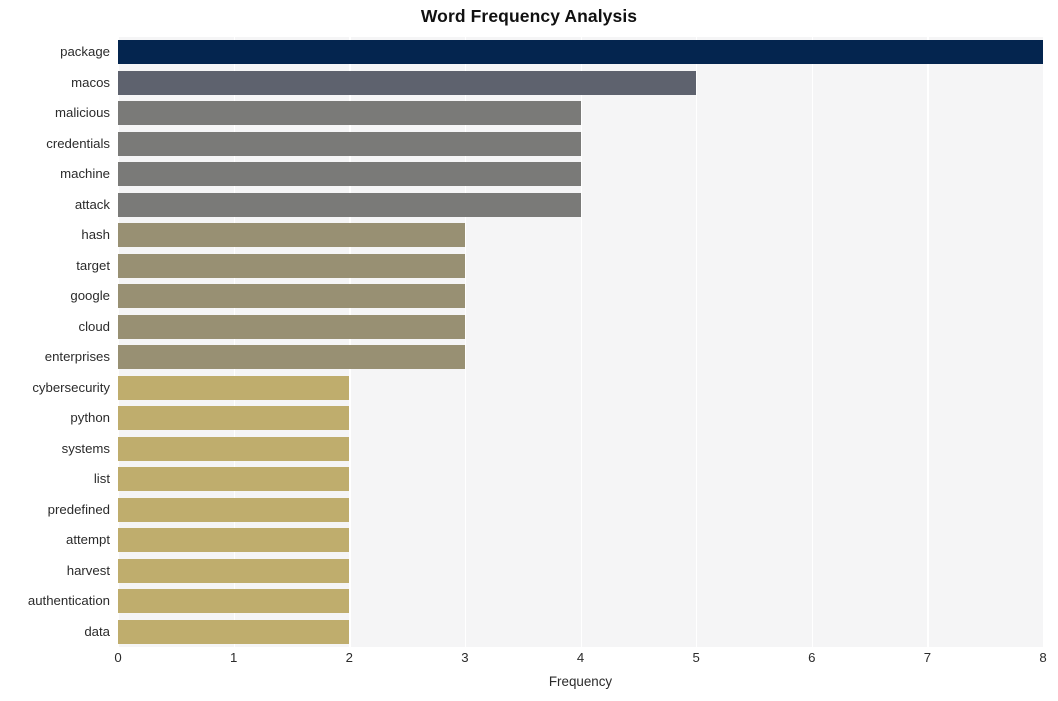 The width and height of the screenshot is (1058, 701). I want to click on x-tick-label-2: 2, so click(349, 657).